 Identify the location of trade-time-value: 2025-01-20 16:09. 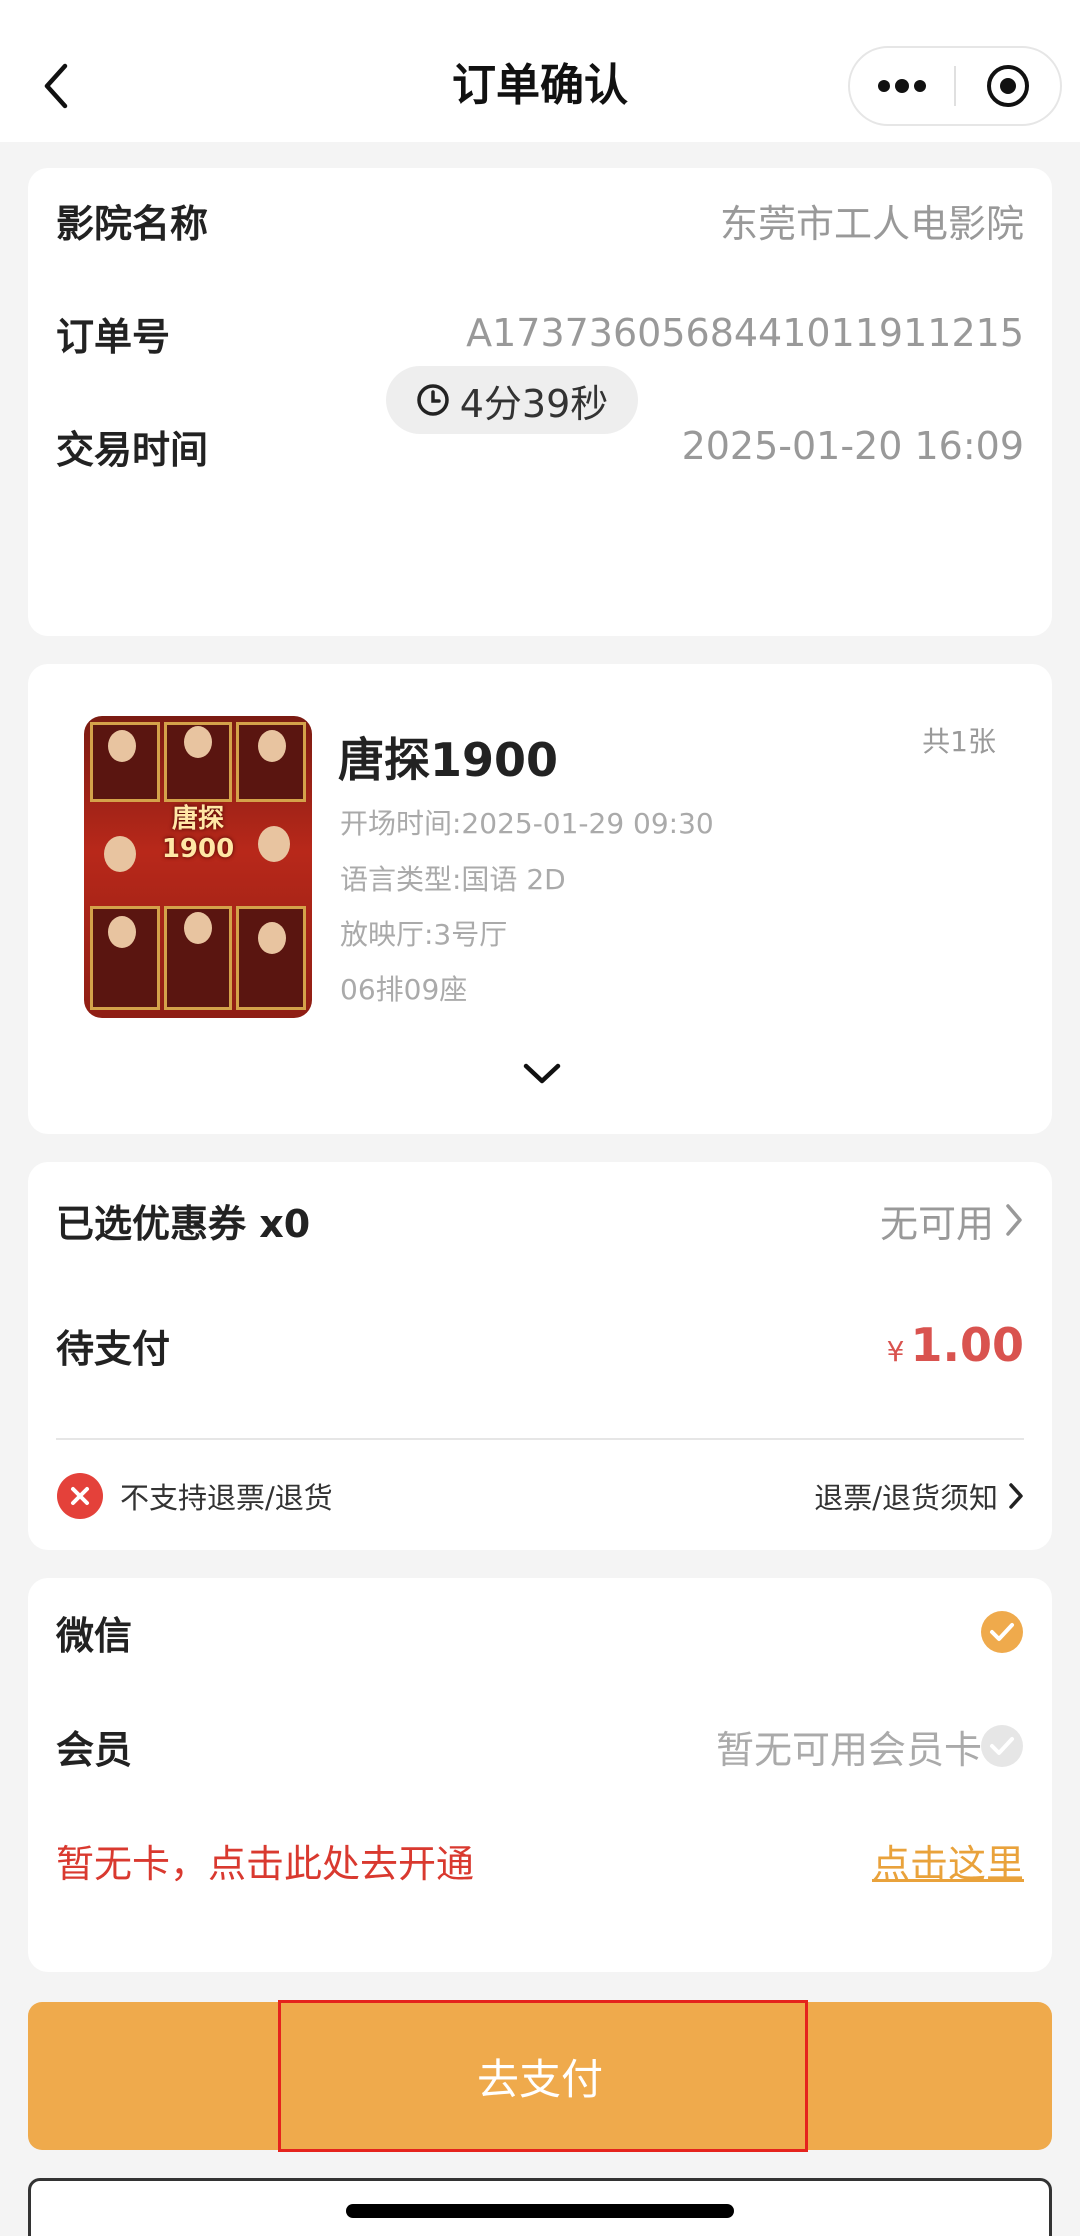
(852, 446).